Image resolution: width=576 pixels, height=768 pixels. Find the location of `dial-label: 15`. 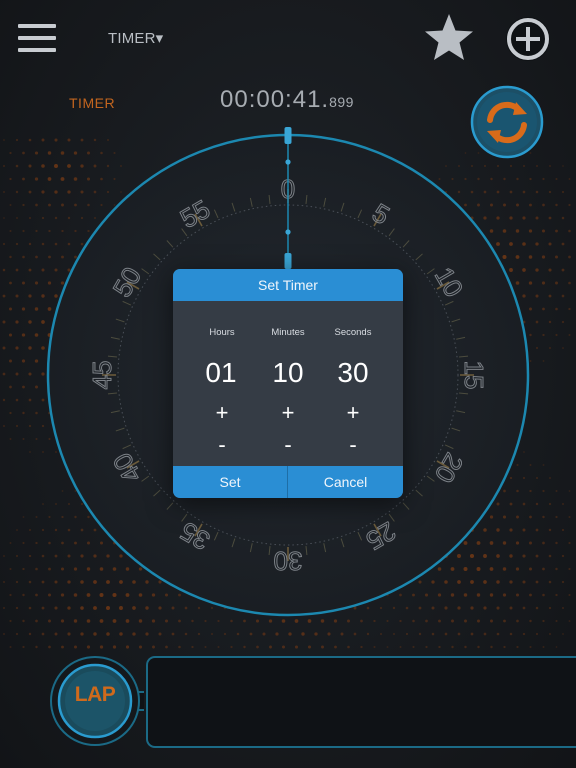

dial-label: 15 is located at coordinates (474, 375).